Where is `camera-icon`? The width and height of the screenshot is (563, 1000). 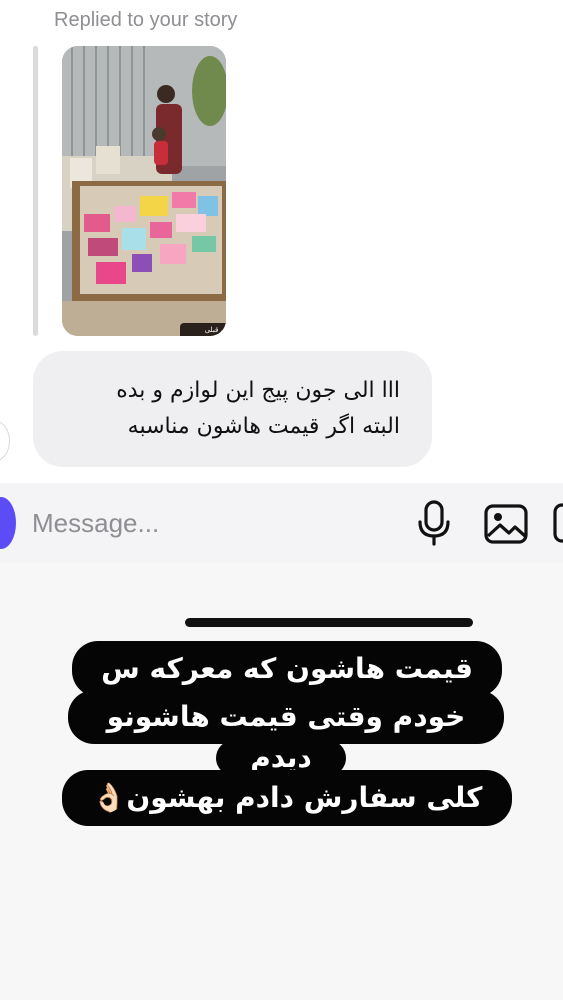
camera-icon is located at coordinates (8, 523).